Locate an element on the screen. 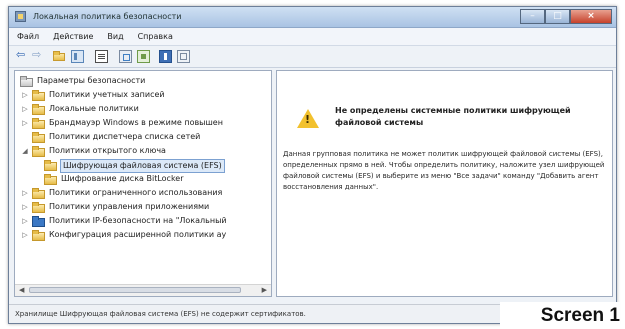  tree-item-label: Локальные политики is located at coordinates (94, 108).